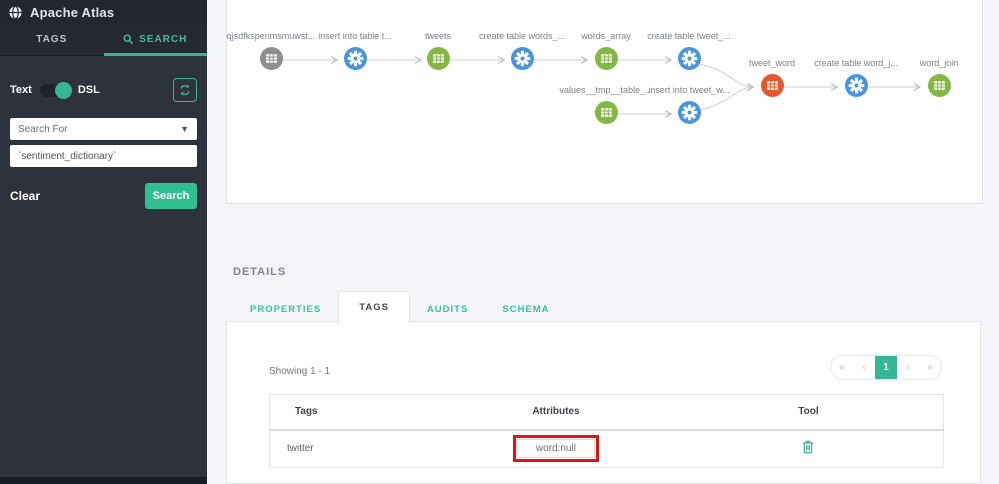 The width and height of the screenshot is (999, 484). I want to click on tag-tool-cell, so click(809, 449).